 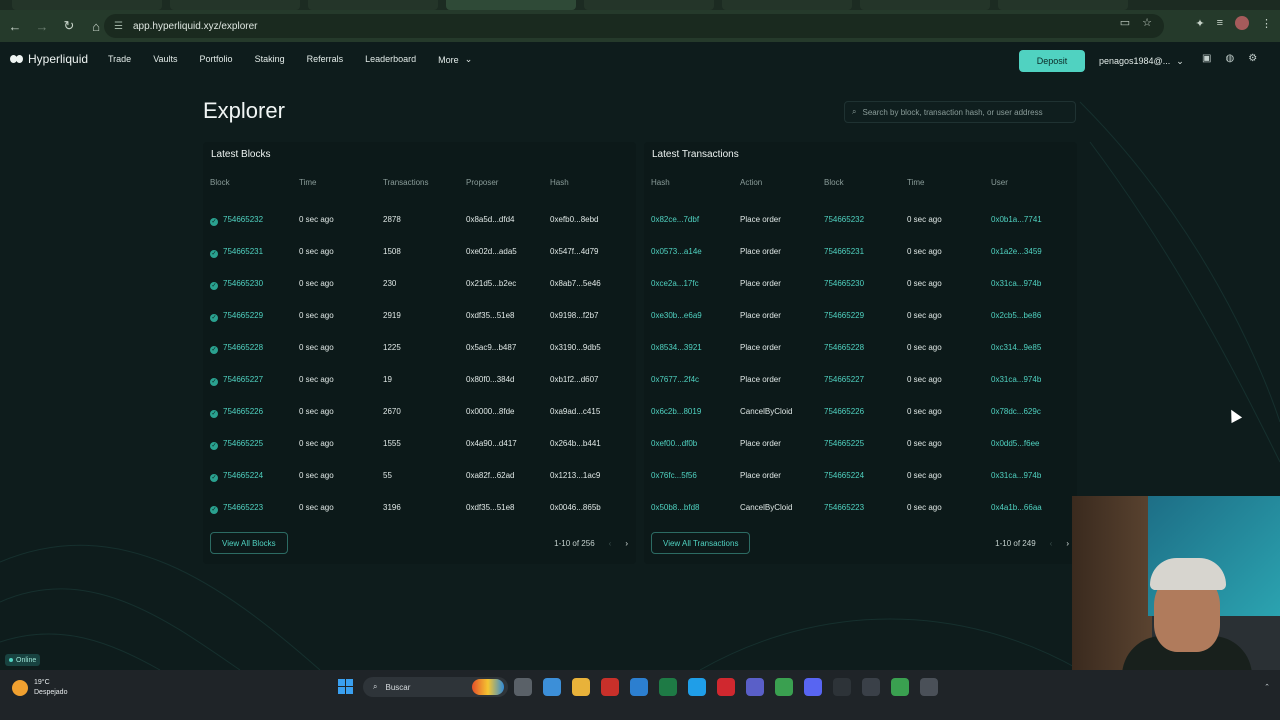 I want to click on install-app-icon: ▭, so click(x=1125, y=22).